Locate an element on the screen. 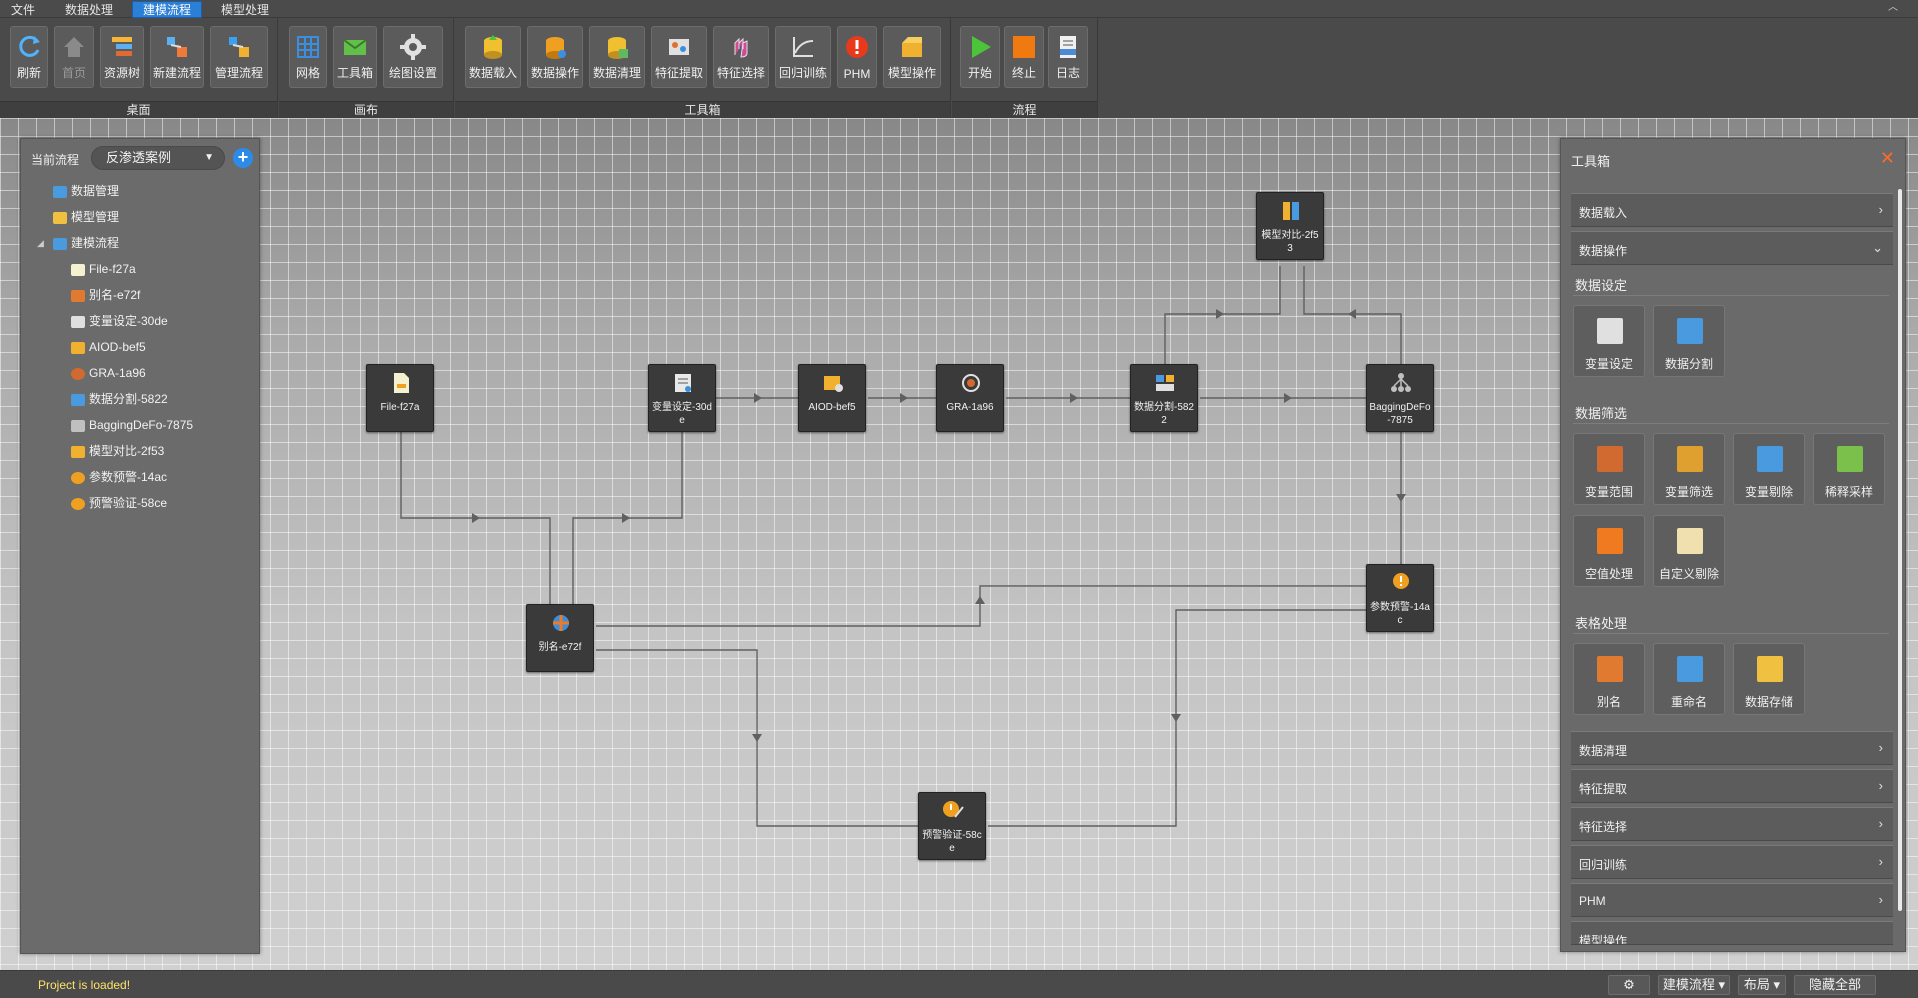 This screenshot has width=1918, height=998. menu-tab-data-process: 数据处理 is located at coordinates (89, 9).